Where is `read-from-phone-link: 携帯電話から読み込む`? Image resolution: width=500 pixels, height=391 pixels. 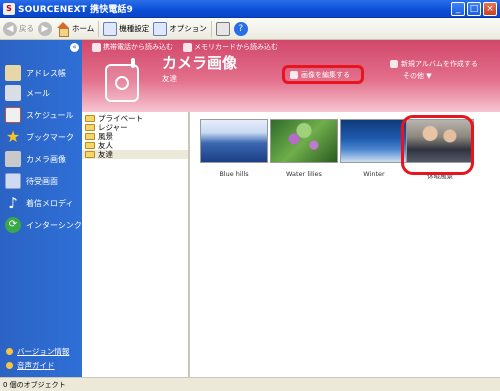
read-from-phone-link: 携帯電話から読み込む is located at coordinates (132, 47).